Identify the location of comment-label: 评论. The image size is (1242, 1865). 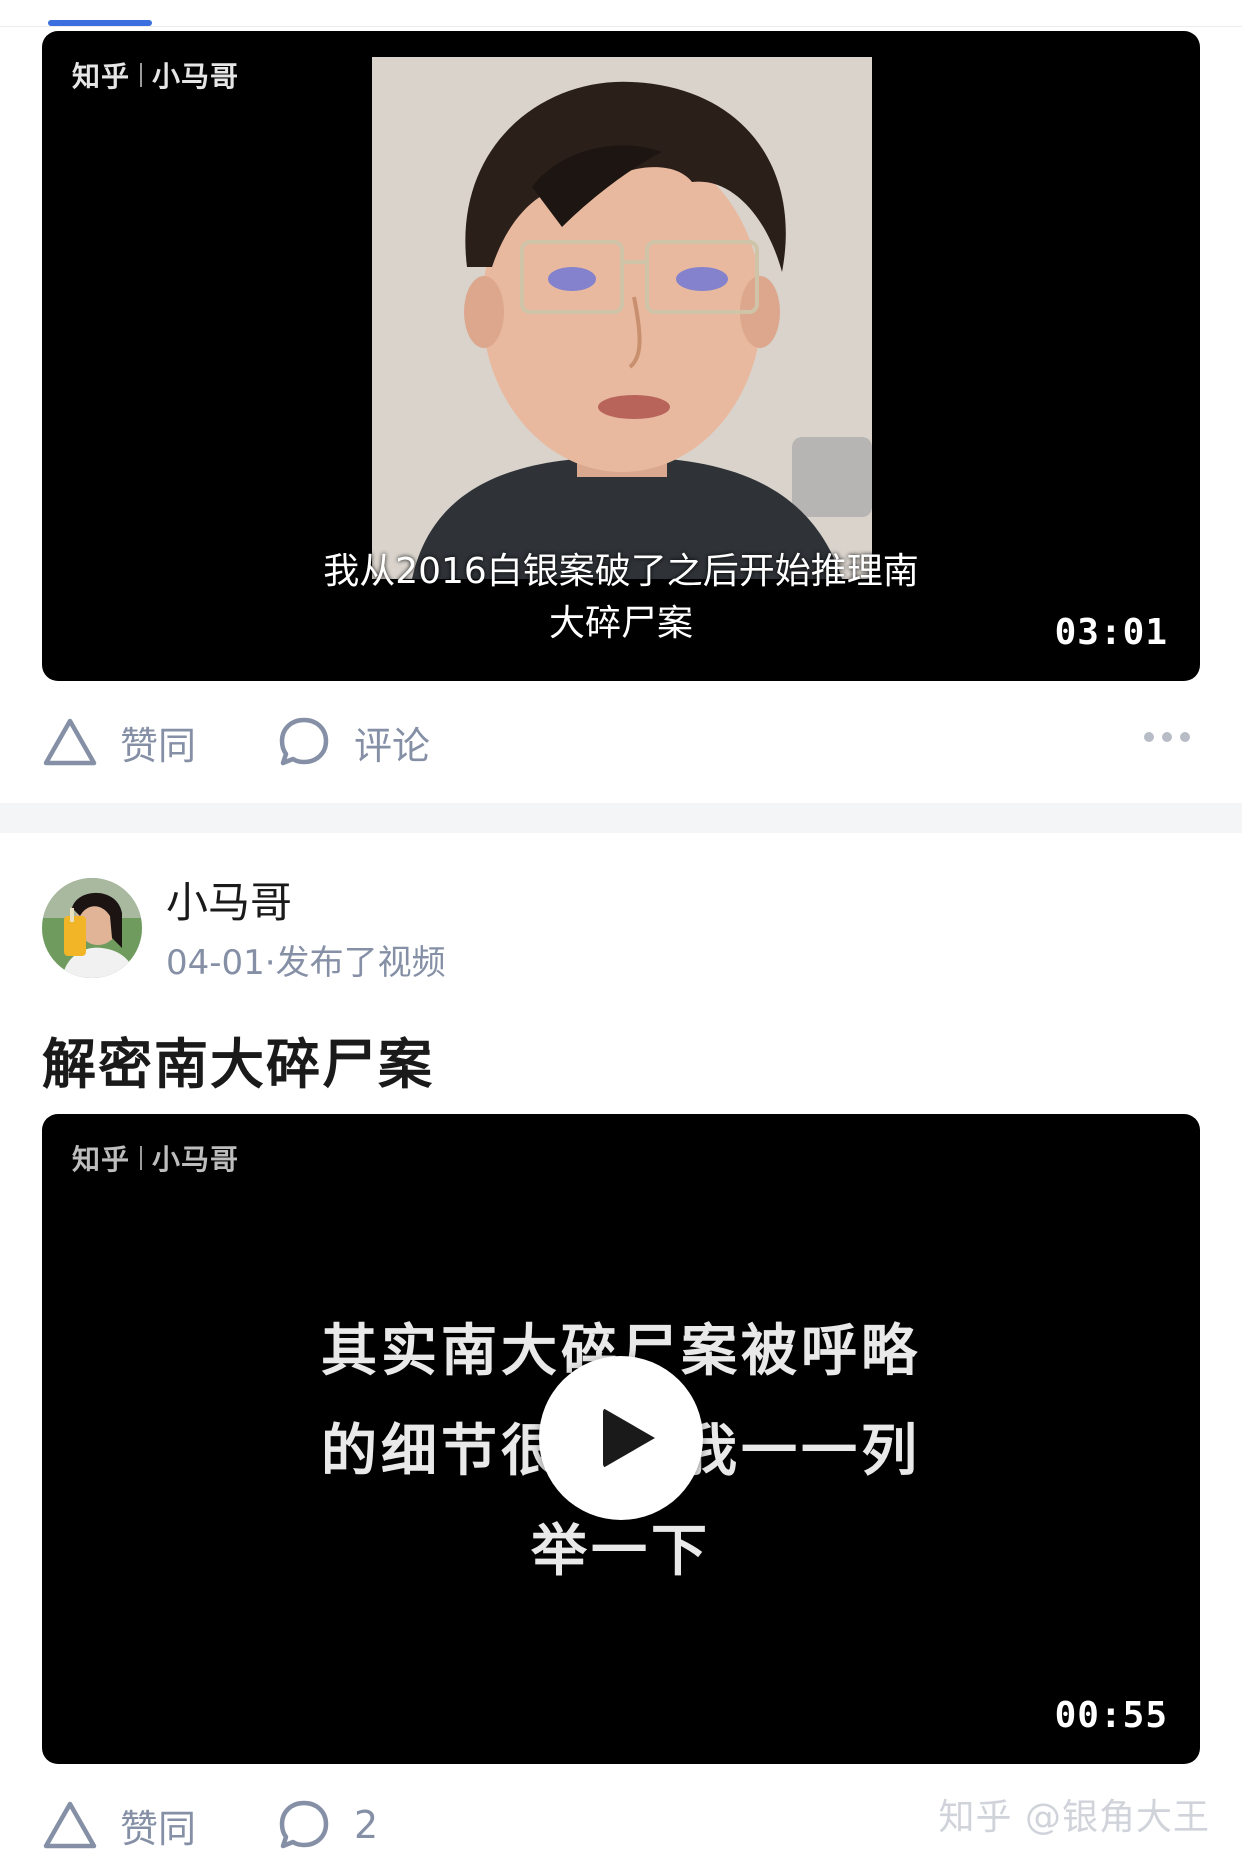
(392, 745).